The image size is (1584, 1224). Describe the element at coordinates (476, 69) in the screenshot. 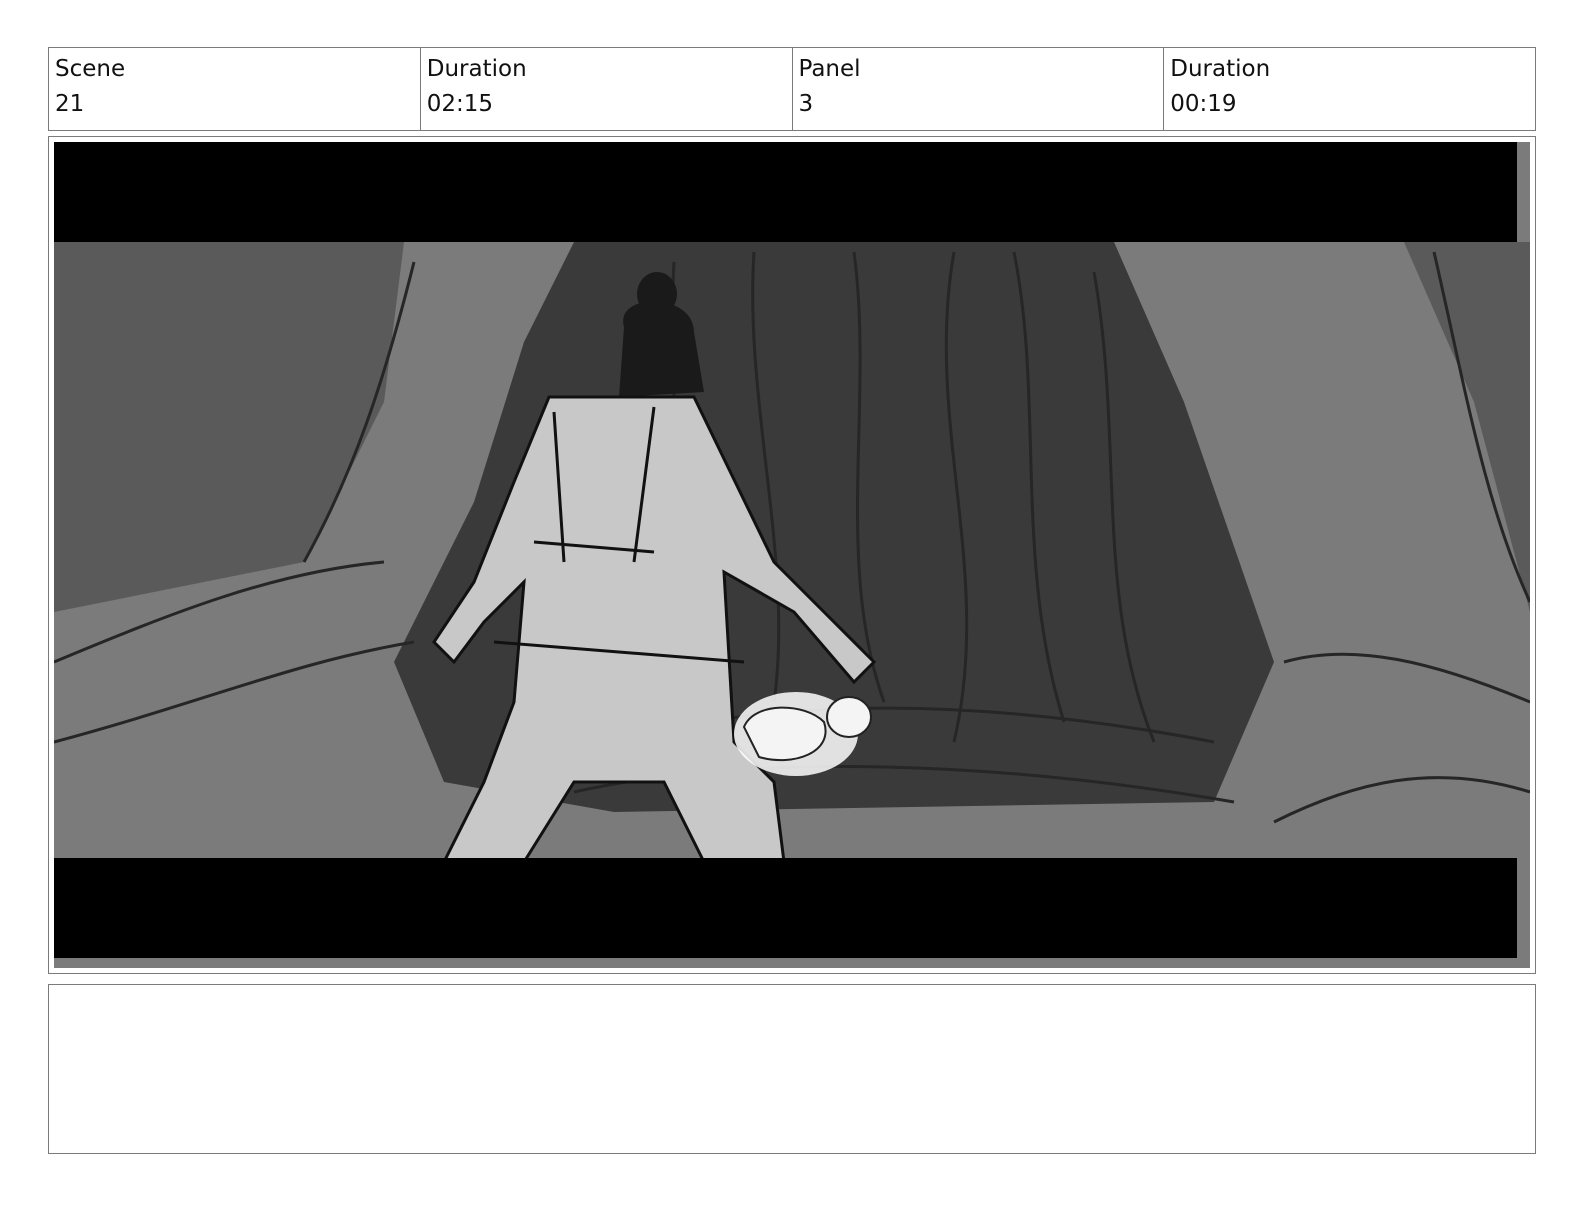

I see `scene-duration-label: Duration` at that location.